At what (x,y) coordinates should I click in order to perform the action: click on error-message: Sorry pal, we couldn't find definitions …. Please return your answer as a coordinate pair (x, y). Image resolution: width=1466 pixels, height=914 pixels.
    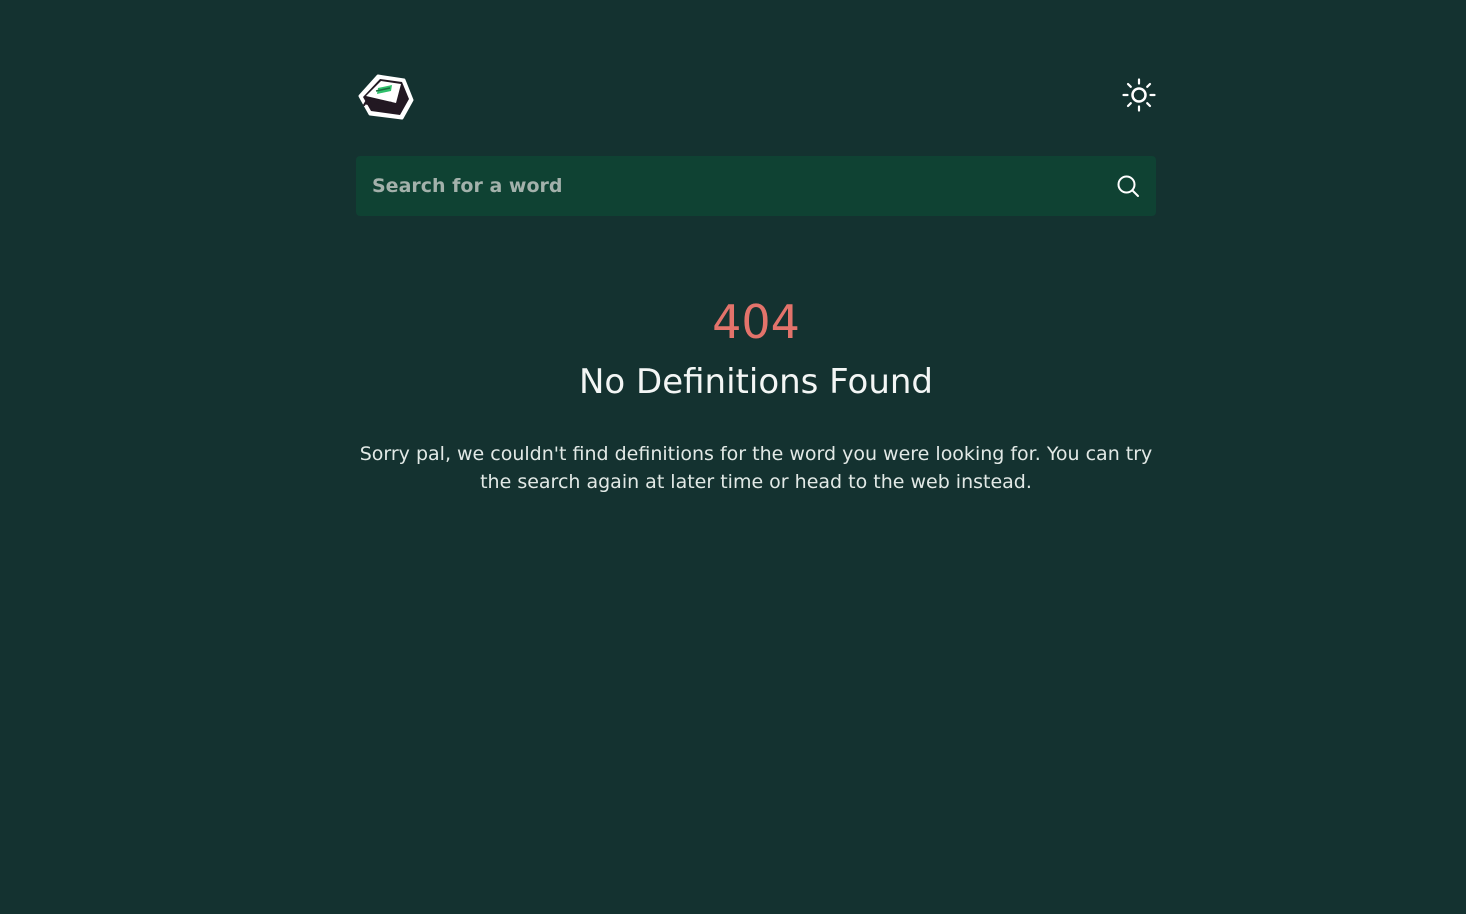
    Looking at the image, I should click on (756, 468).